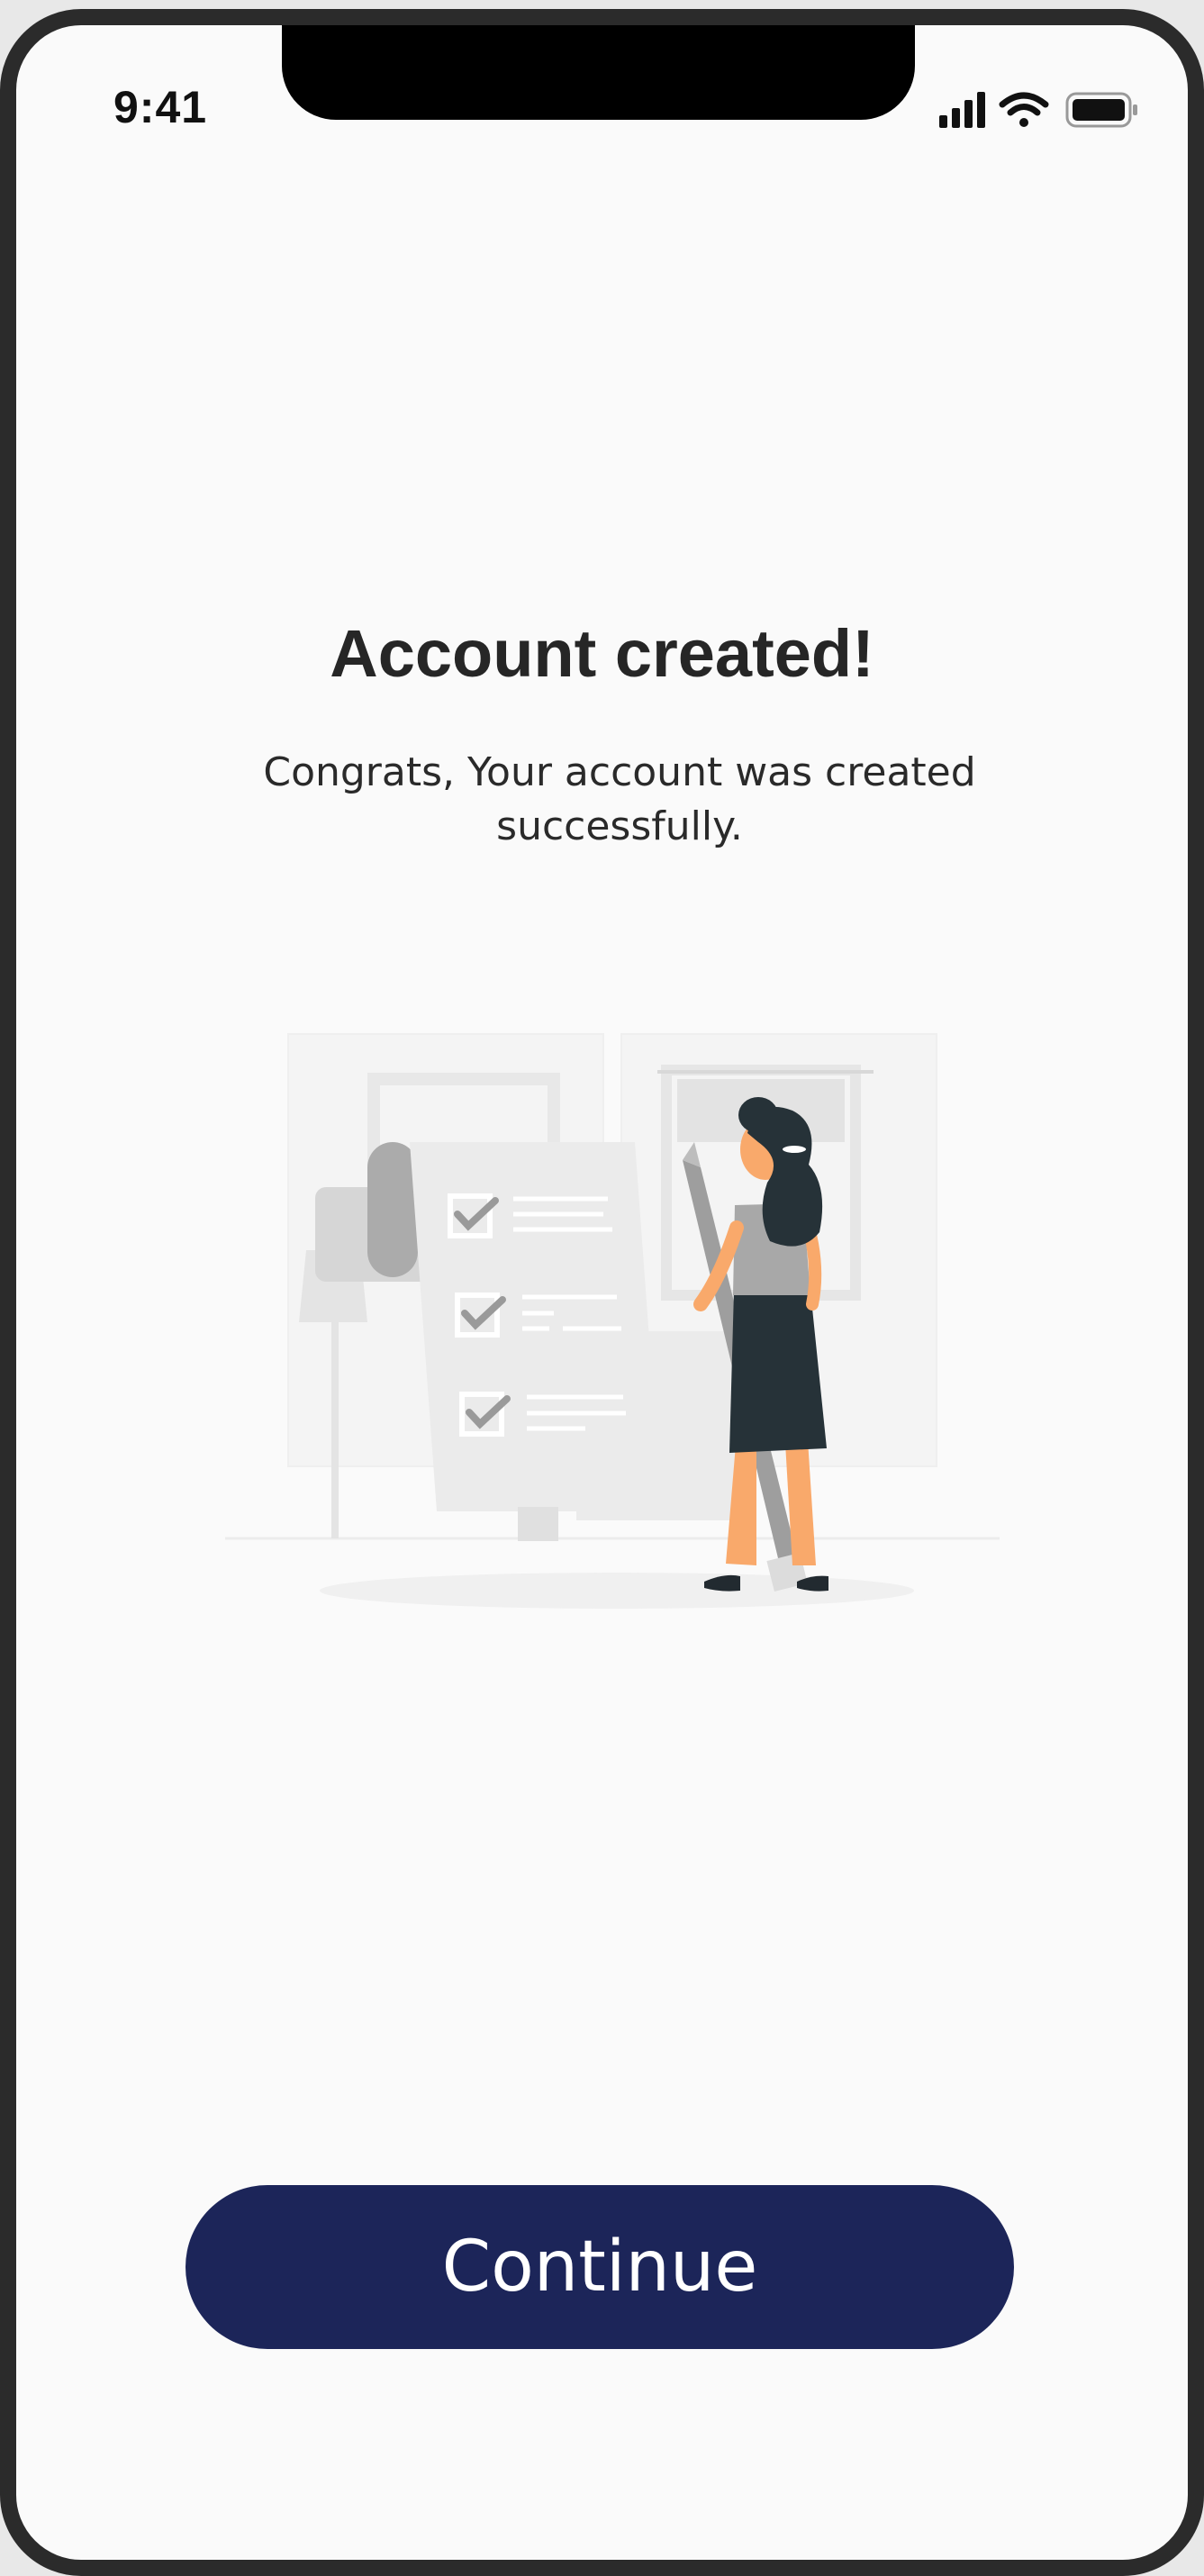 The height and width of the screenshot is (2576, 1204). Describe the element at coordinates (600, 2267) in the screenshot. I see `continue-button: Continue` at that location.